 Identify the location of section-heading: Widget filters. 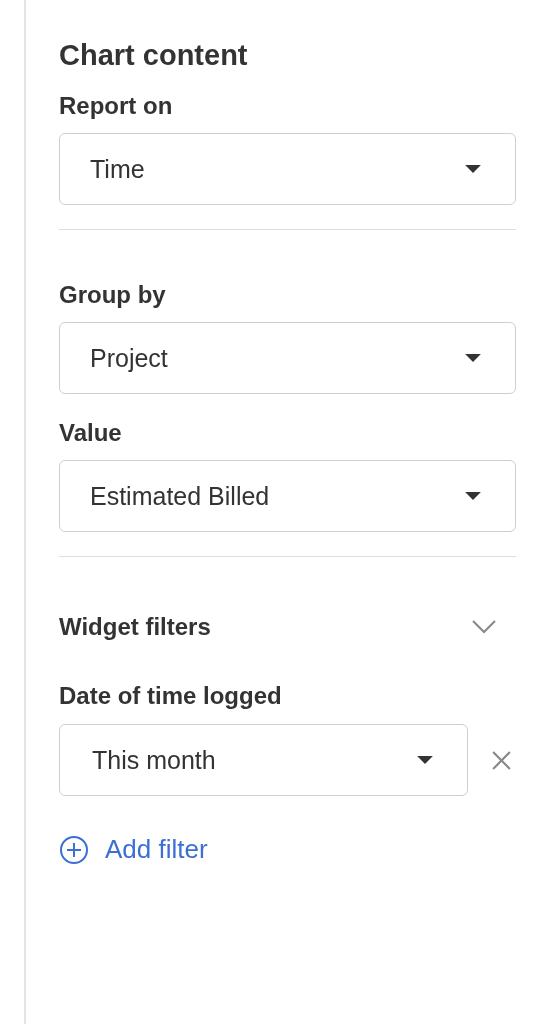
(135, 627).